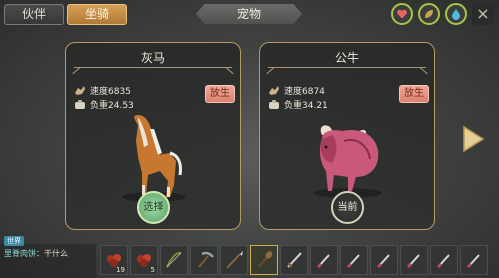 The height and width of the screenshot is (278, 499). Describe the element at coordinates (20, 253) in the screenshot. I see `chat-speaker: 里脊肉饼` at that location.